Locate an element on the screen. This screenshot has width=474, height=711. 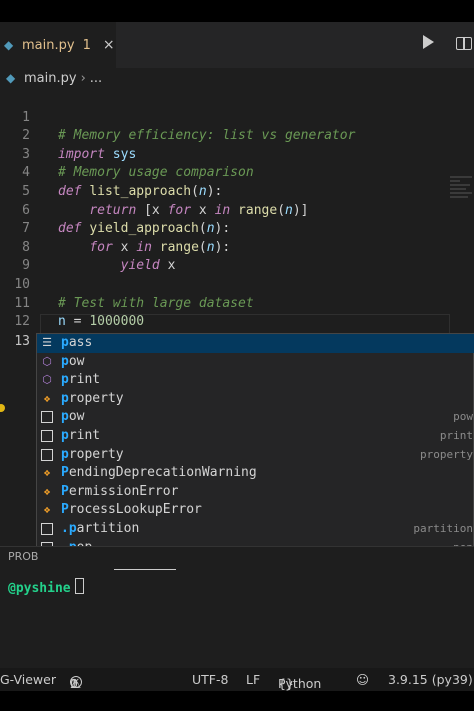
suggestion-label: PermissionError is located at coordinates (120, 491).